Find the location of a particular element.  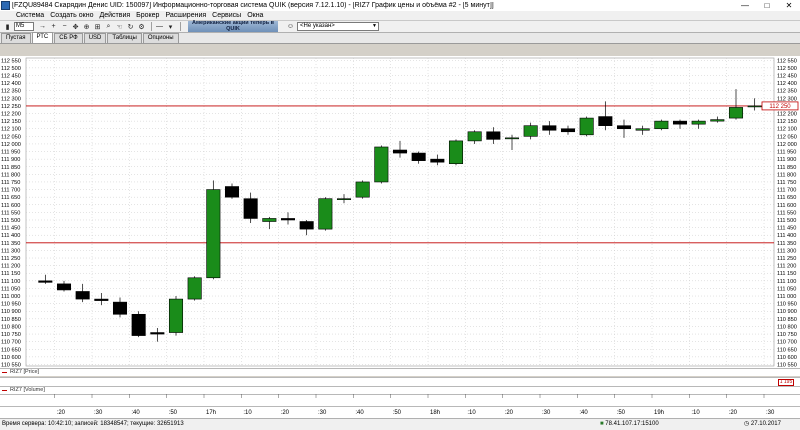

y-tick-label-left: 111 500 is located at coordinates (10, 221).